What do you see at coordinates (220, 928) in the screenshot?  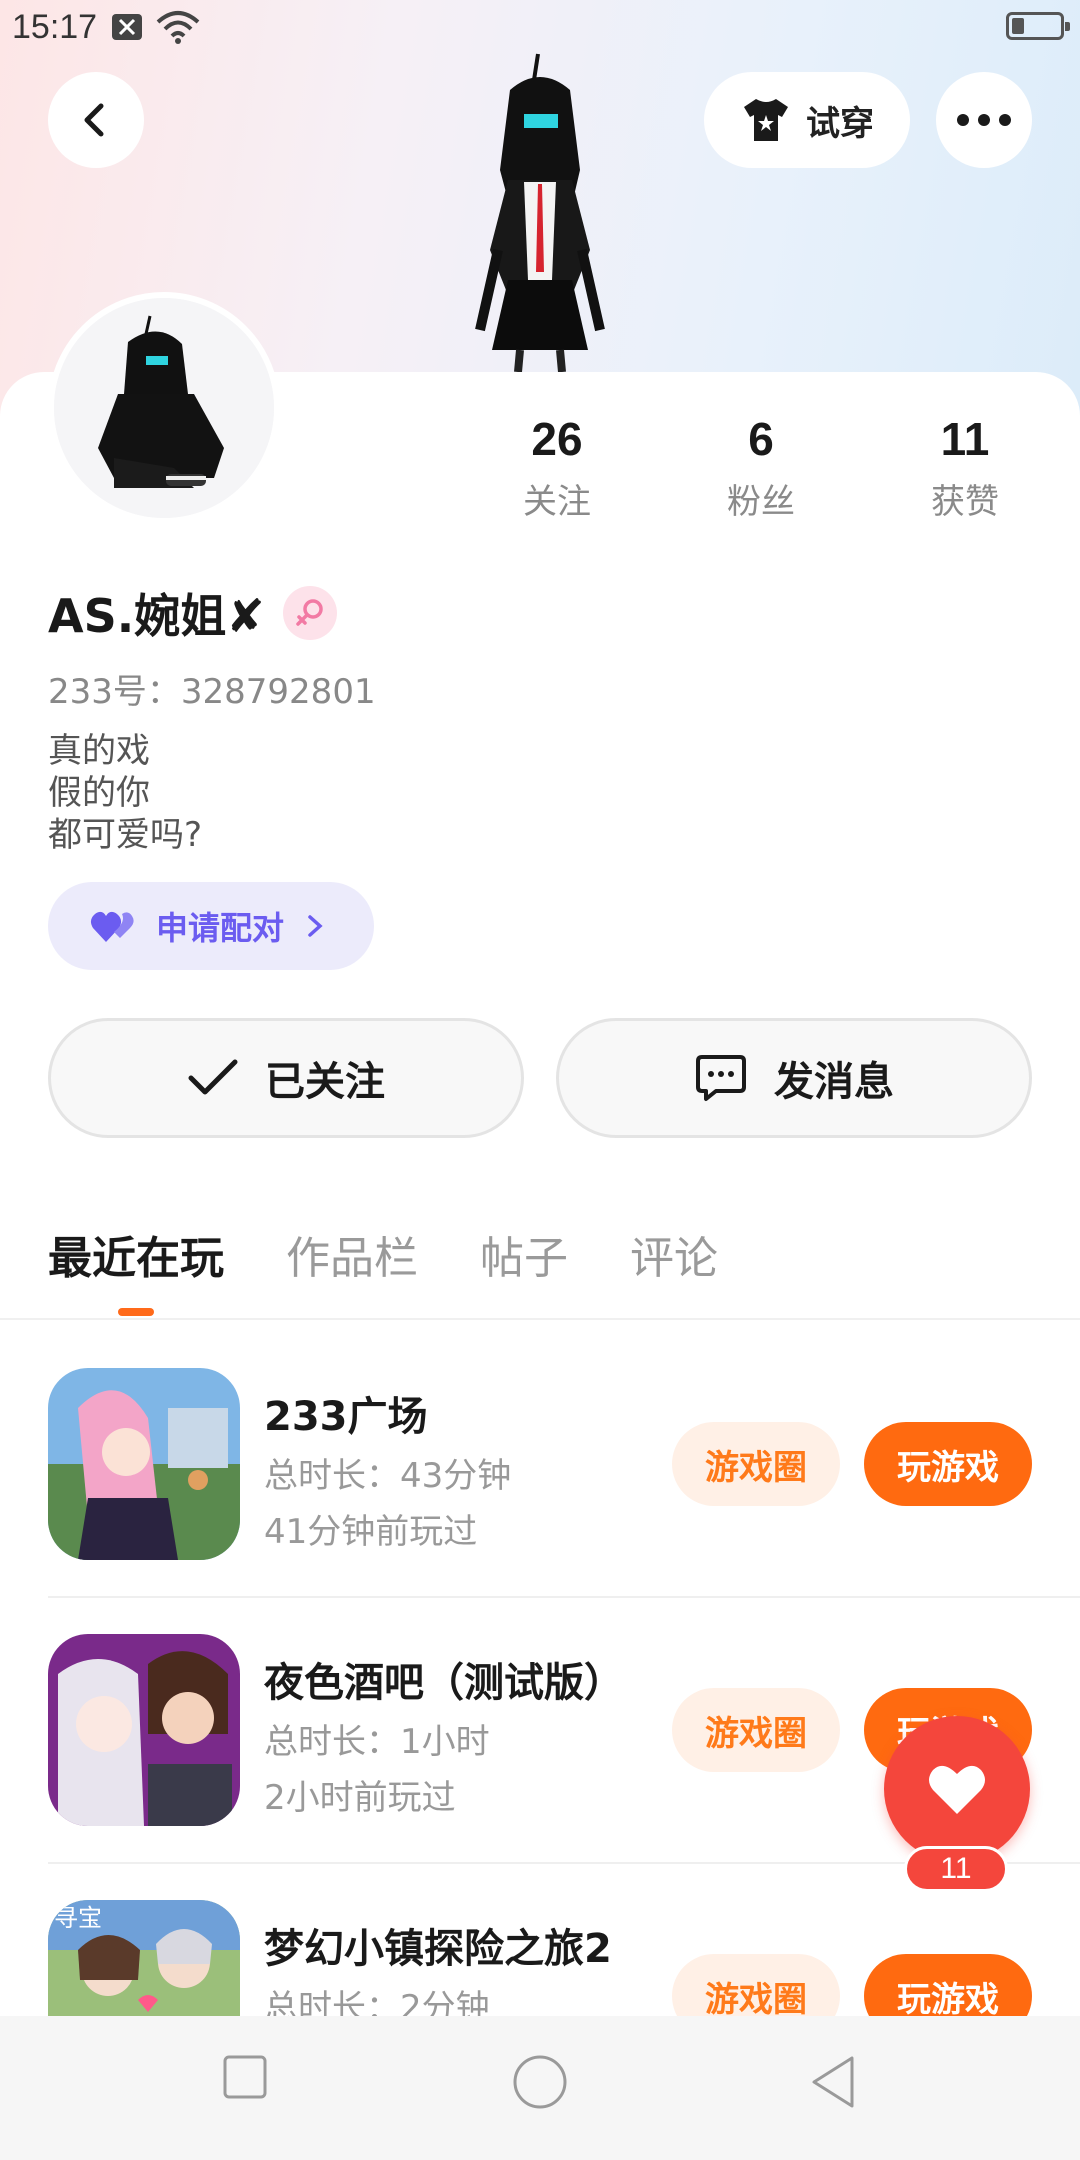 I see `apply-pair-label: 申请配对` at bounding box center [220, 928].